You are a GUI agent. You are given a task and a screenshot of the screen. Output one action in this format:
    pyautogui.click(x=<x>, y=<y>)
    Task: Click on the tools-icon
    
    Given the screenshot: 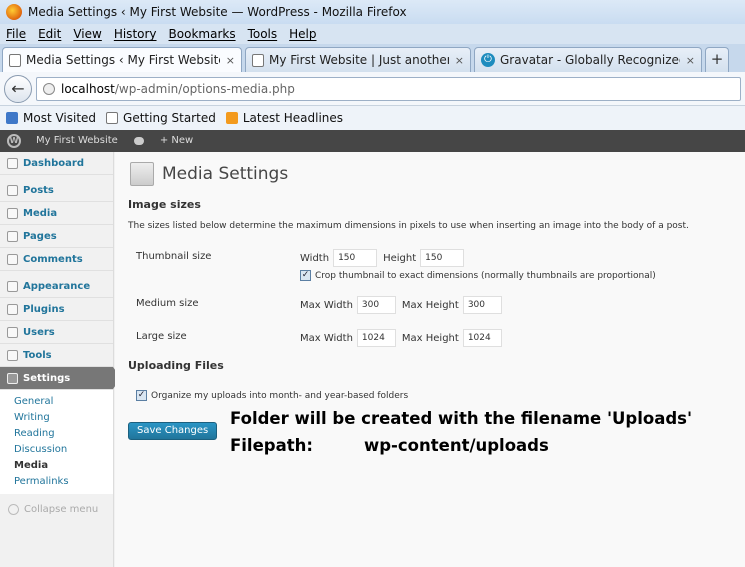 What is the action you would take?
    pyautogui.click(x=12, y=355)
    